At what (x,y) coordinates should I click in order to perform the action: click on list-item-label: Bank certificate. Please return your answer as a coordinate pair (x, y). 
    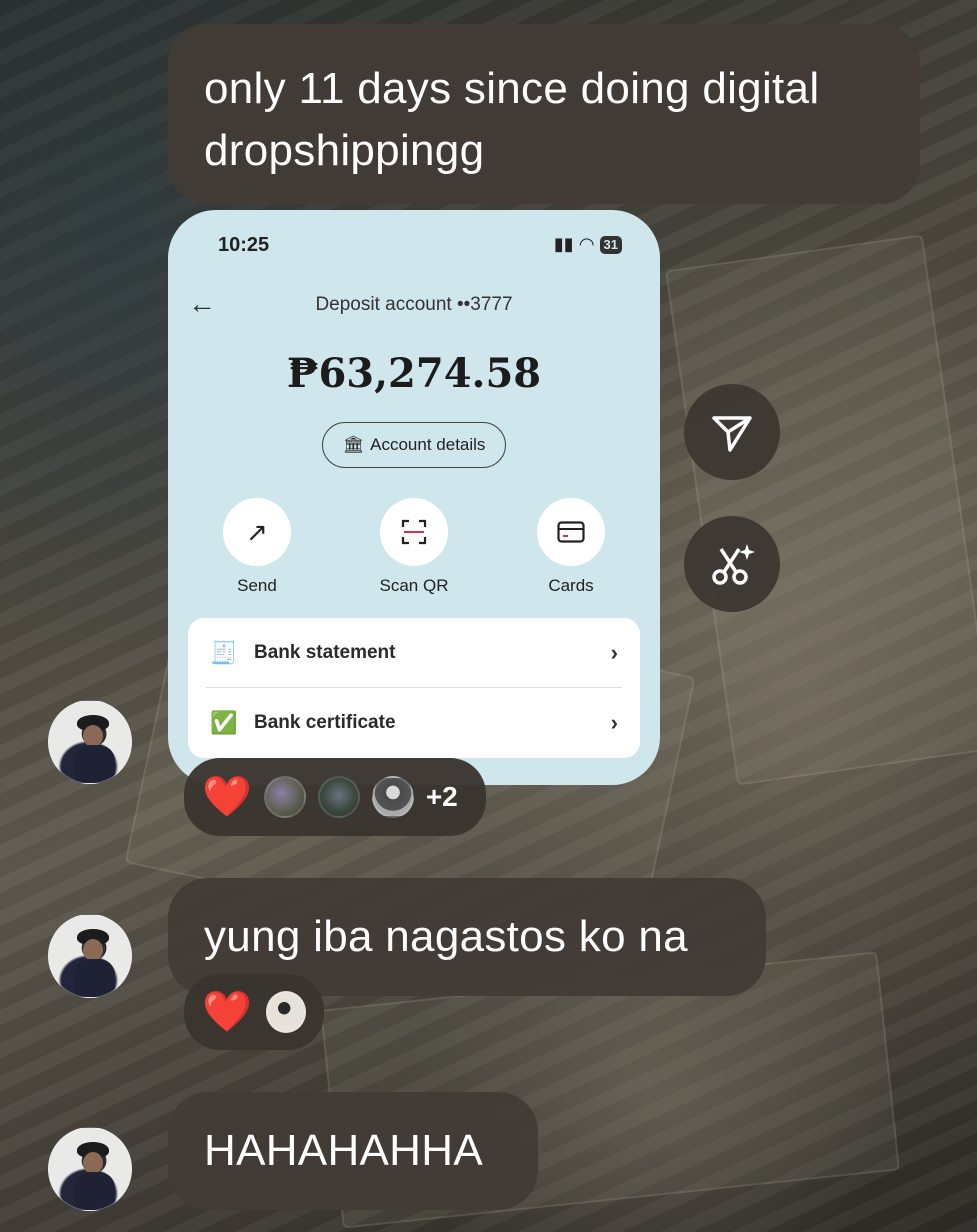
    Looking at the image, I should click on (325, 722).